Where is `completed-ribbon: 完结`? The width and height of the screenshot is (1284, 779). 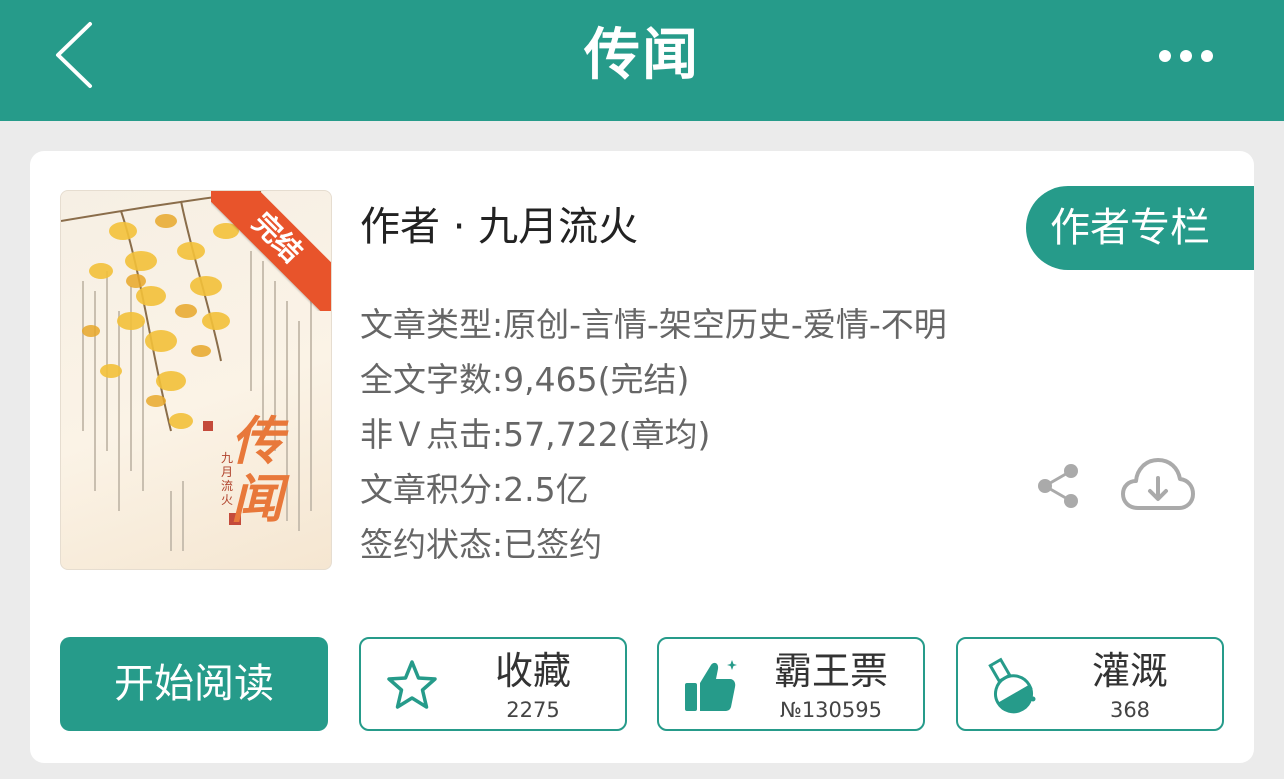 completed-ribbon: 完结 is located at coordinates (271, 251).